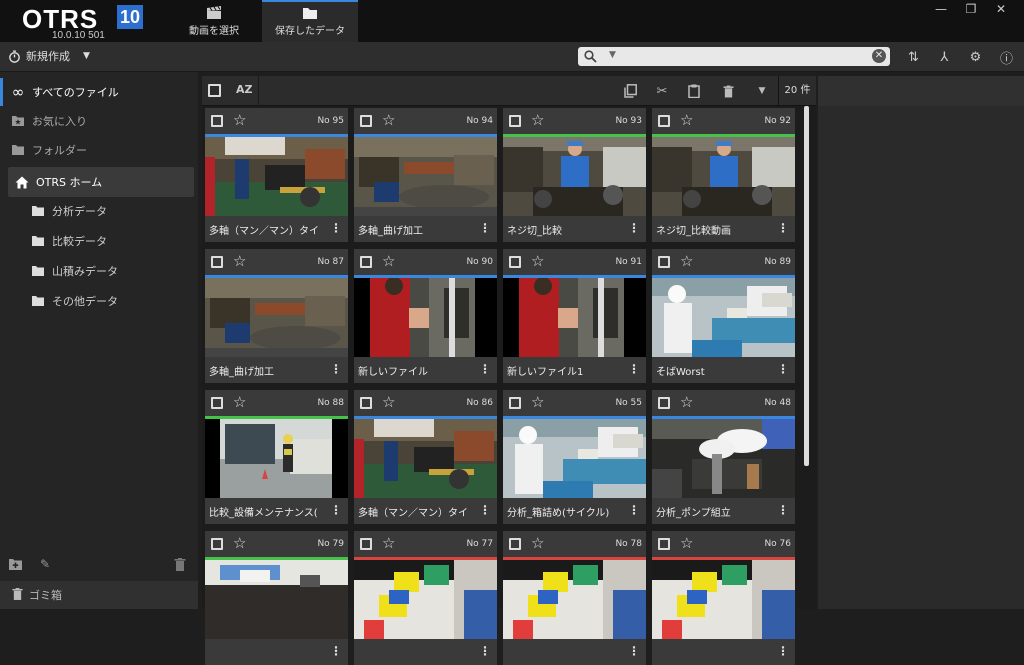  I want to click on file-card: ☆ No 92 ネジ切_比較動画 ⋮, so click(723, 175).